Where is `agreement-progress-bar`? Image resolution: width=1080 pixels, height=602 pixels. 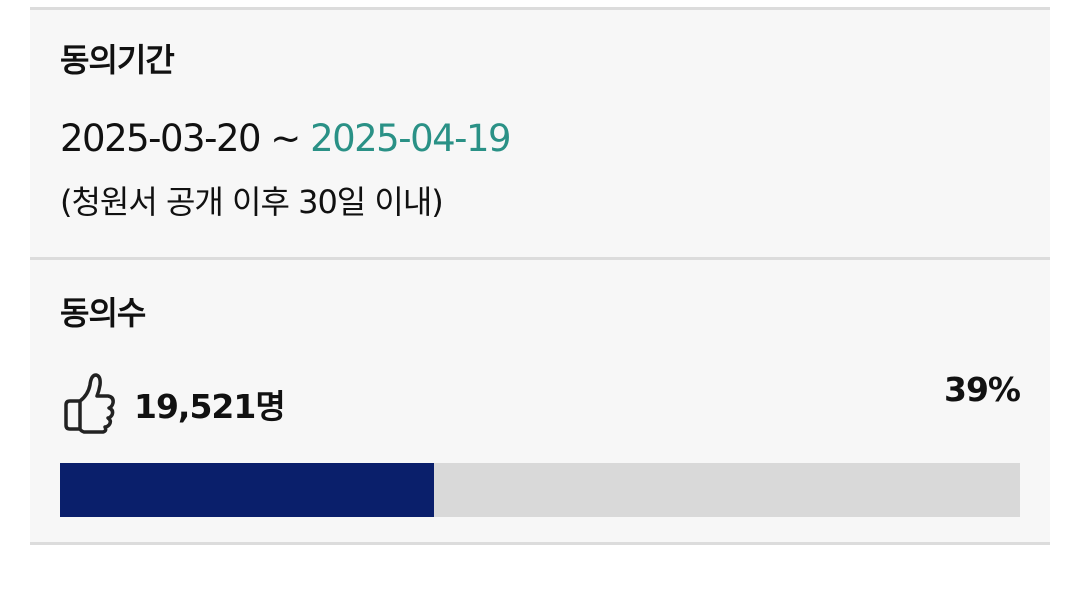
agreement-progress-bar is located at coordinates (540, 490).